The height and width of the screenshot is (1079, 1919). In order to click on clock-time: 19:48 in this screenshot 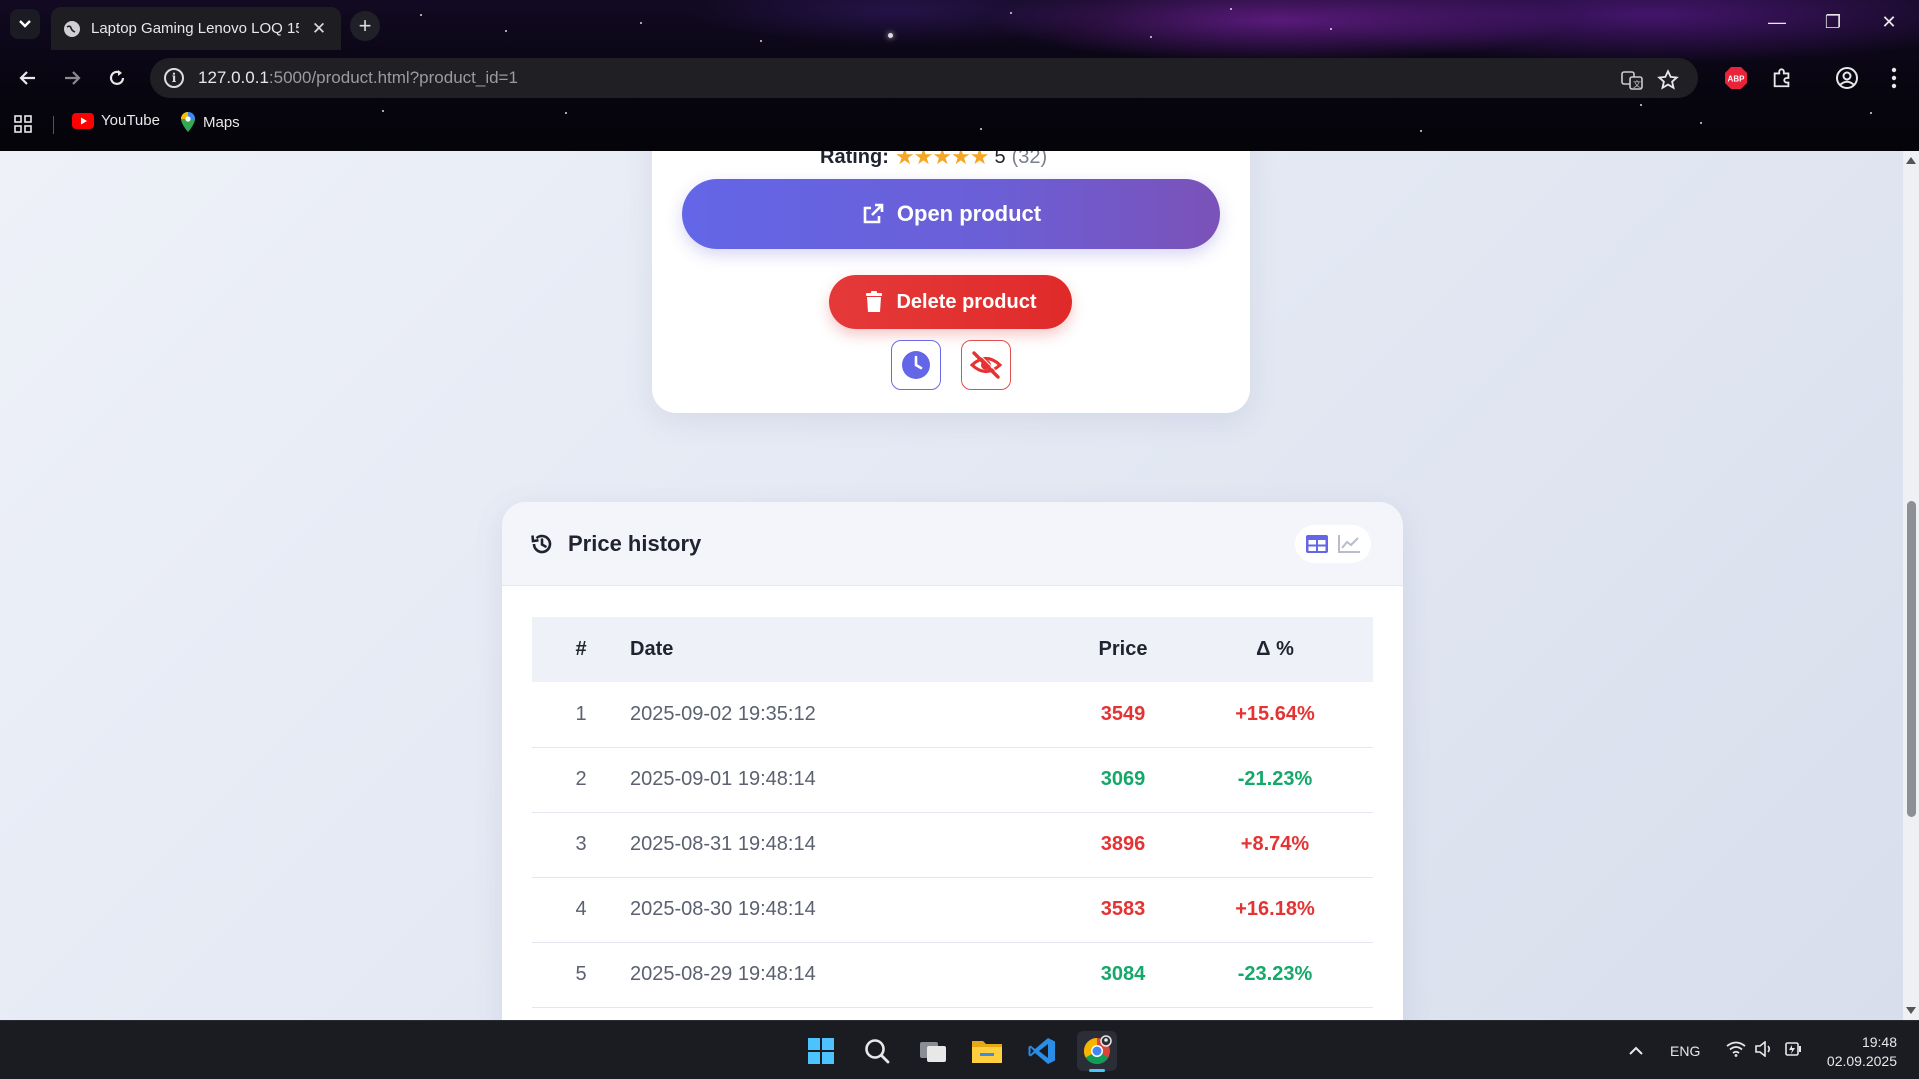, I will do `click(1879, 1042)`.